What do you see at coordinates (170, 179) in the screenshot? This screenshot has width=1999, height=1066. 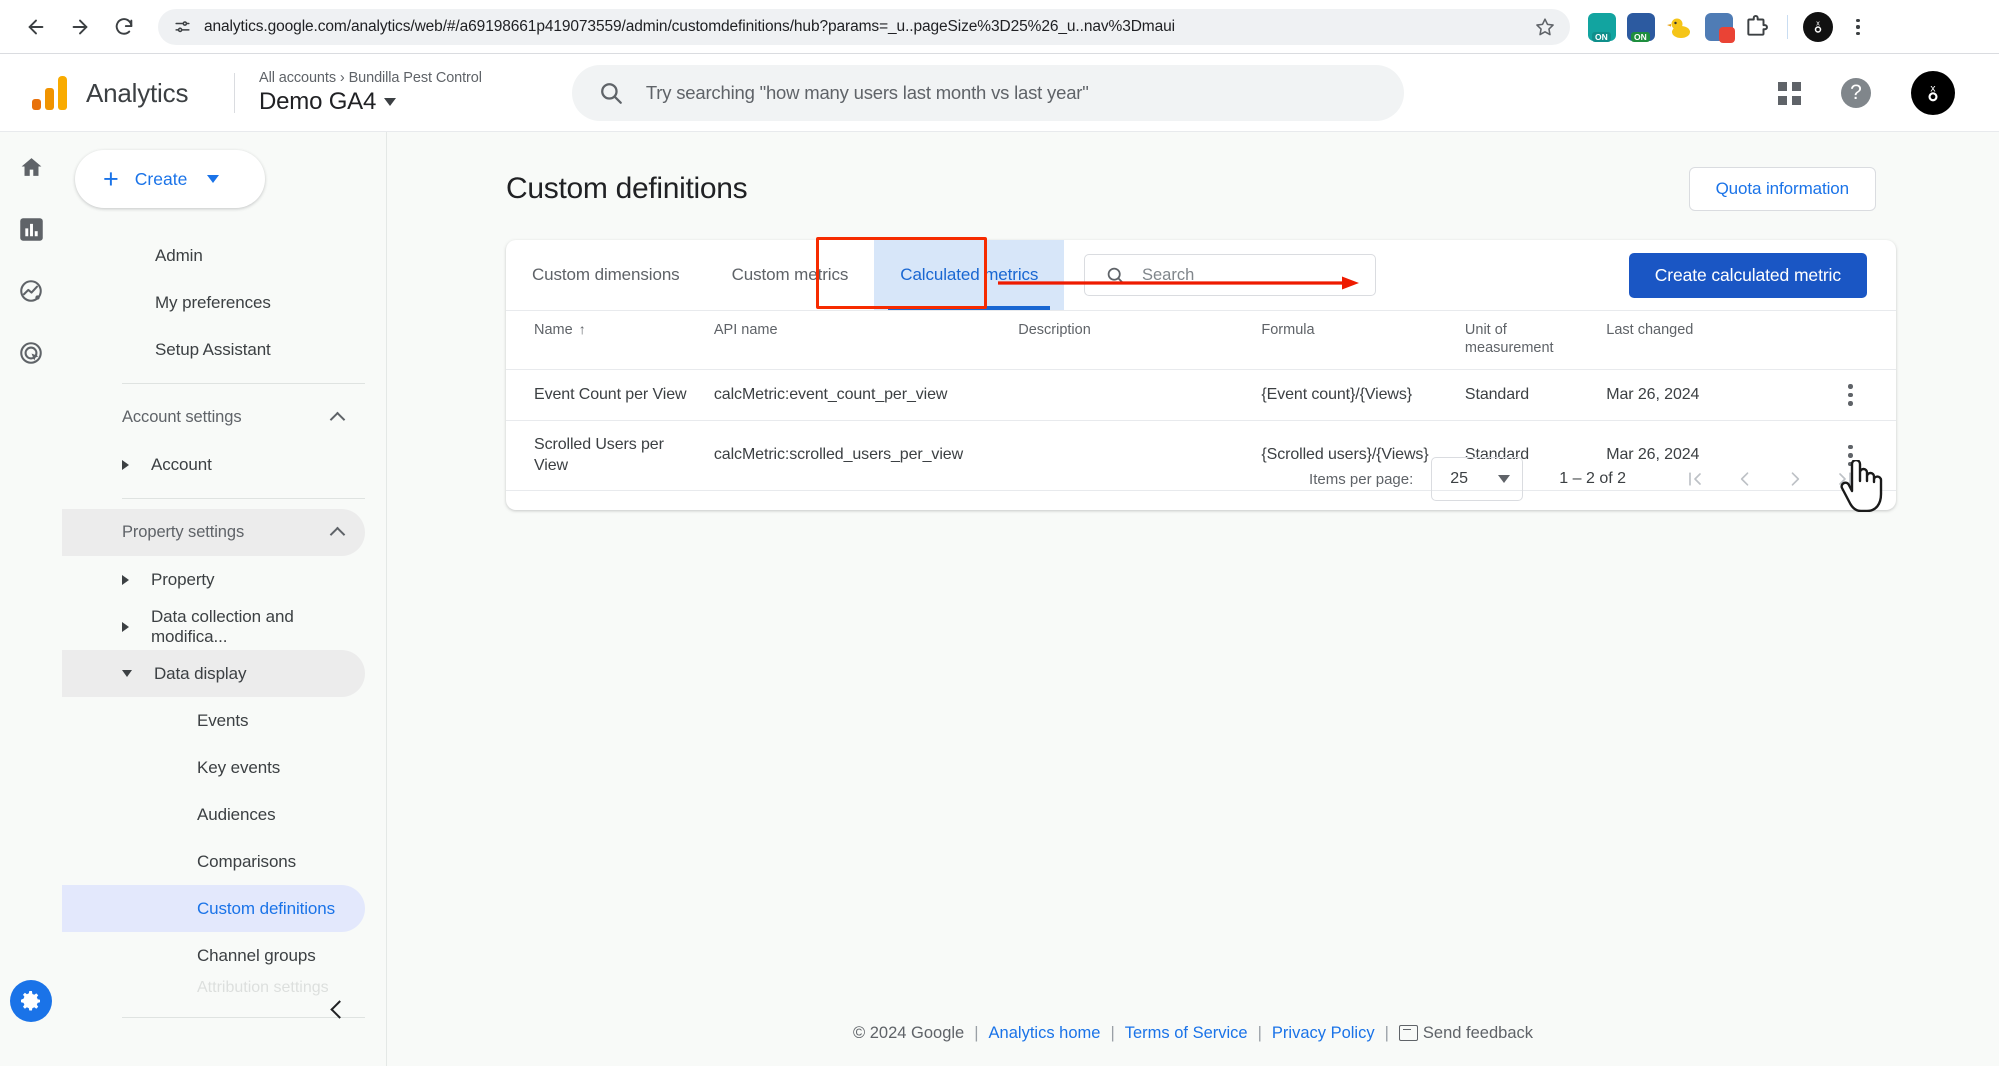 I see `create-button: + Create` at bounding box center [170, 179].